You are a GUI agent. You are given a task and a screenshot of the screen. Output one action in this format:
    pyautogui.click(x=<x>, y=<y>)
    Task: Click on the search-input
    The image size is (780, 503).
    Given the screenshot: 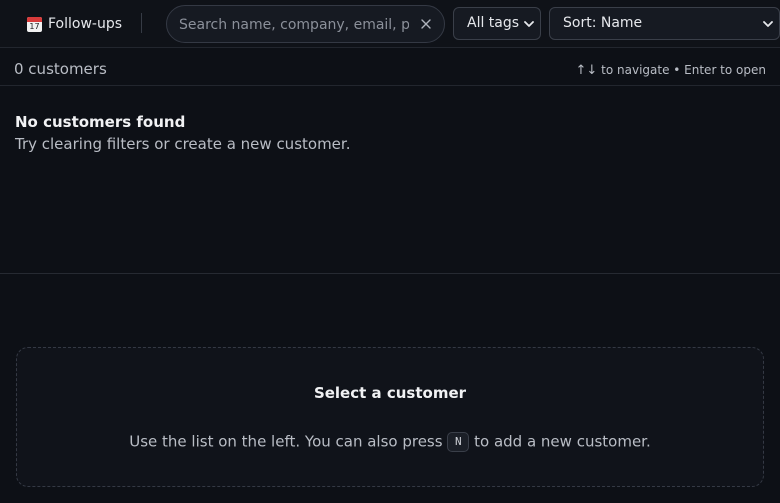 What is the action you would take?
    pyautogui.click(x=294, y=25)
    